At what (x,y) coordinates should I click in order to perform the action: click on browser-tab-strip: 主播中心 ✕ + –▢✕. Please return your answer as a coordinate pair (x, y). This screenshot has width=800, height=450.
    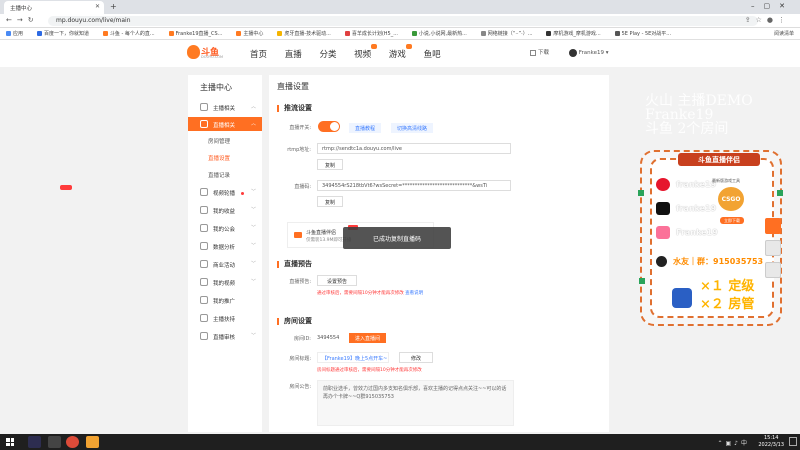
    Looking at the image, I should click on (400, 7).